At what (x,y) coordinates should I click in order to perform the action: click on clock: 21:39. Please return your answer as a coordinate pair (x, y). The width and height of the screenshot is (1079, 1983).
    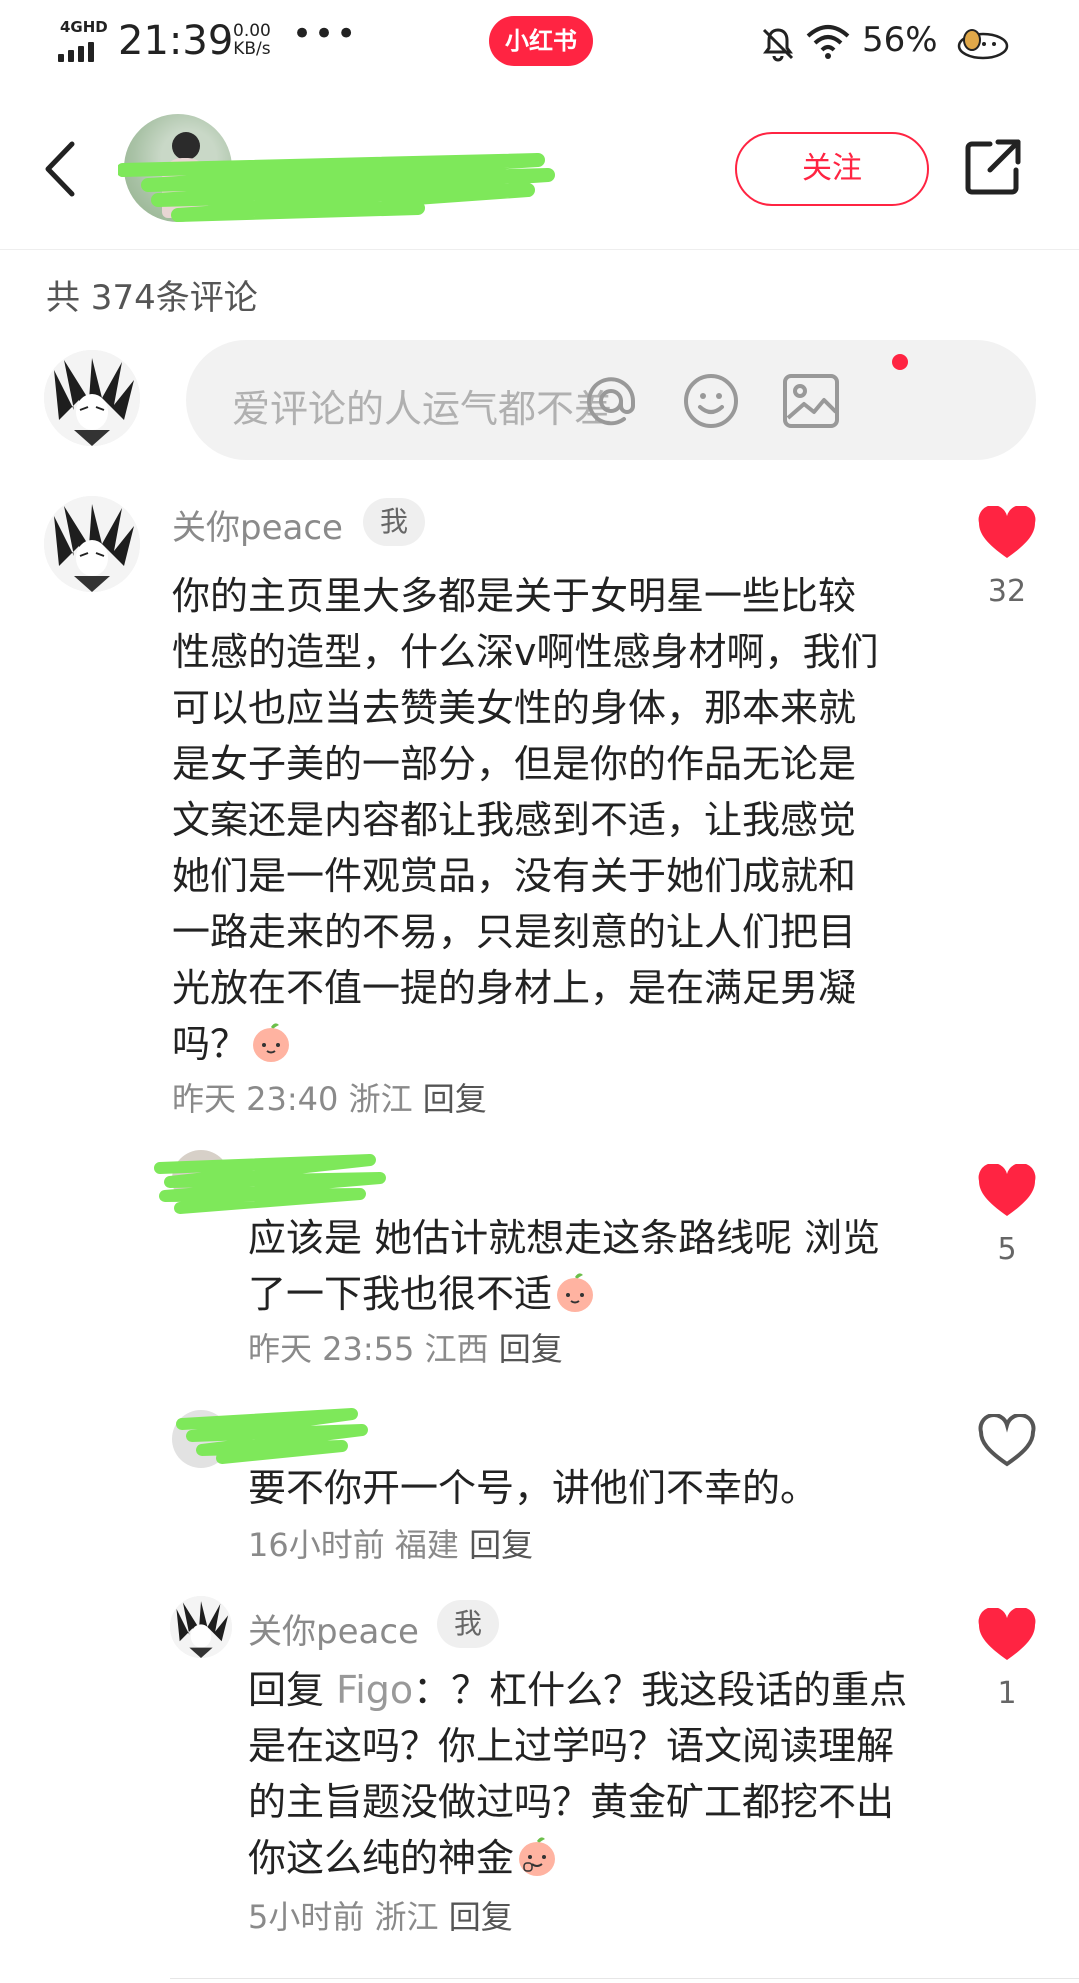
    Looking at the image, I should click on (176, 41).